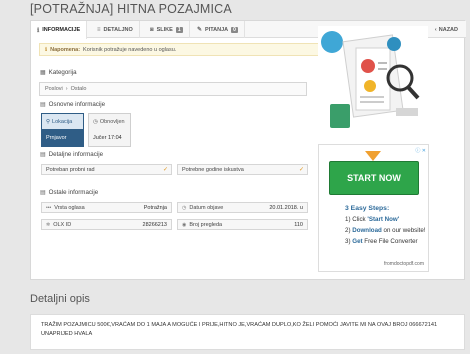  Describe the element at coordinates (48, 224) in the screenshot. I see `gear-icon: ✲` at that location.